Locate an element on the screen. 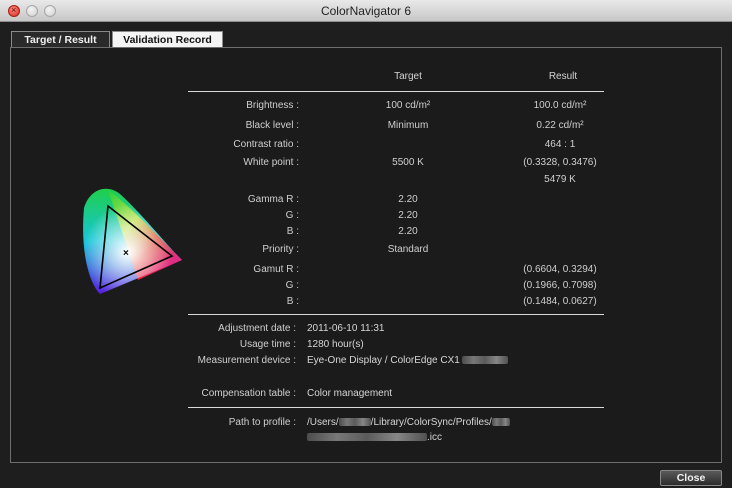  label-white-point: White point : is located at coordinates (271, 162).